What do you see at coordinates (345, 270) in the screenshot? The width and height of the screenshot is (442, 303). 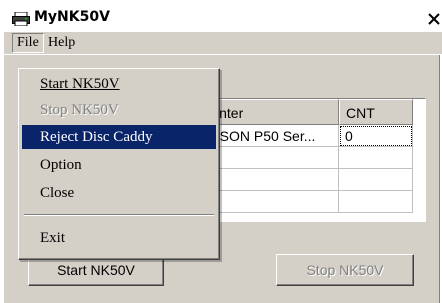 I see `stop-nk50v-button: Stop NK50V` at bounding box center [345, 270].